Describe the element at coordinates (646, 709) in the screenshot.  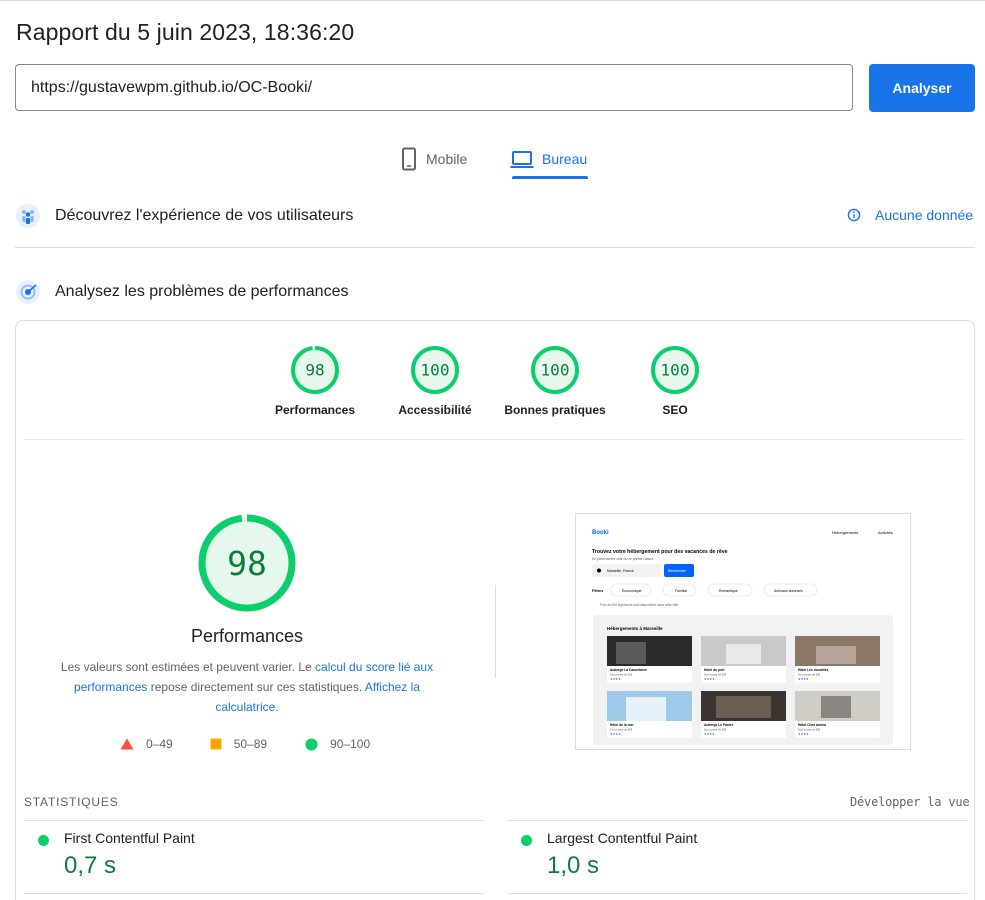
I see `thumb-card-4-image-detail` at that location.